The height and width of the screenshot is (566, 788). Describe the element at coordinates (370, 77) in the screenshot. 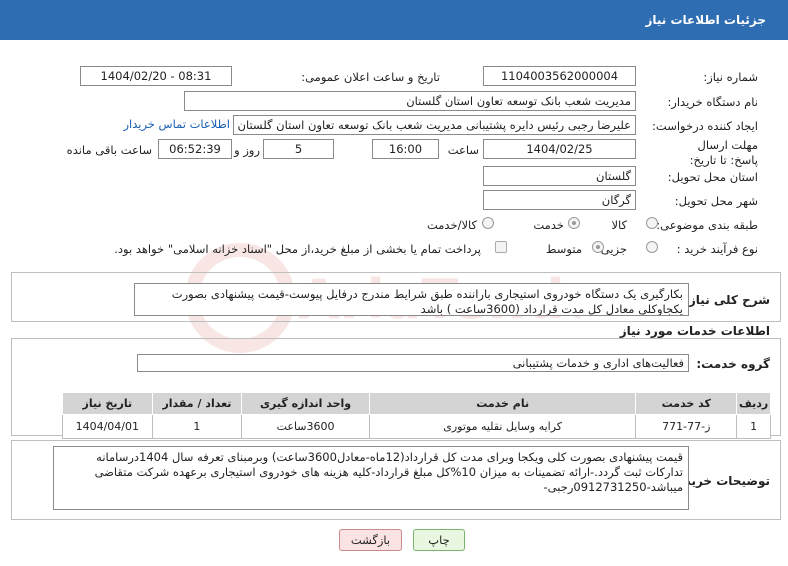

I see `announce-date-label: تاریخ و ساعت اعلان عمومی:` at that location.